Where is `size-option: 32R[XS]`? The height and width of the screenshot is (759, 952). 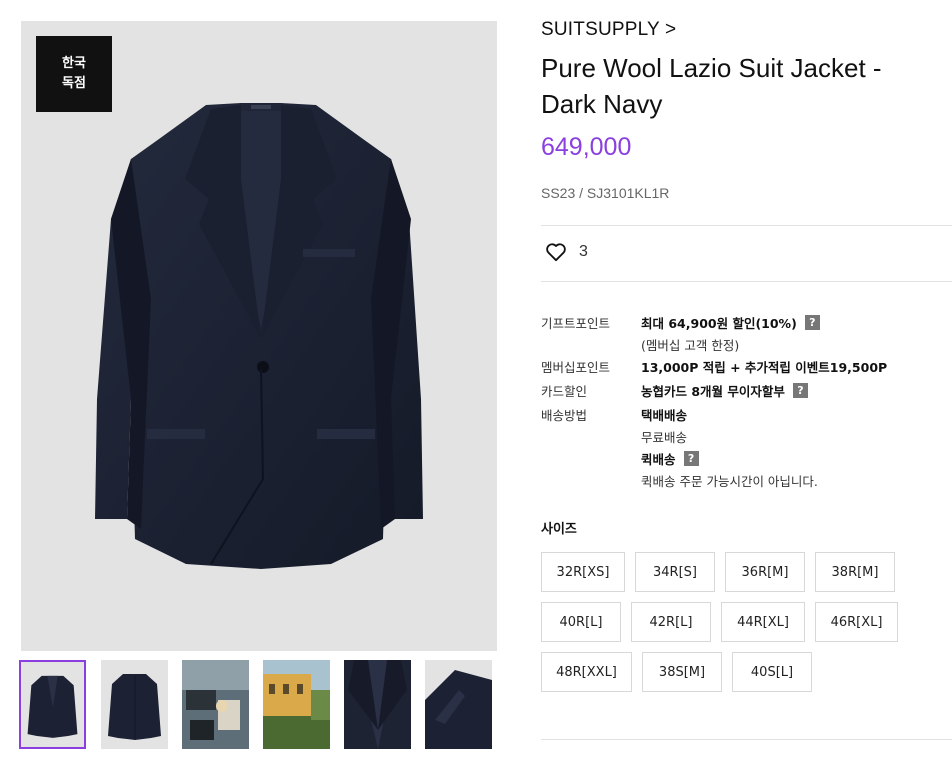
size-option: 32R[XS] is located at coordinates (583, 572).